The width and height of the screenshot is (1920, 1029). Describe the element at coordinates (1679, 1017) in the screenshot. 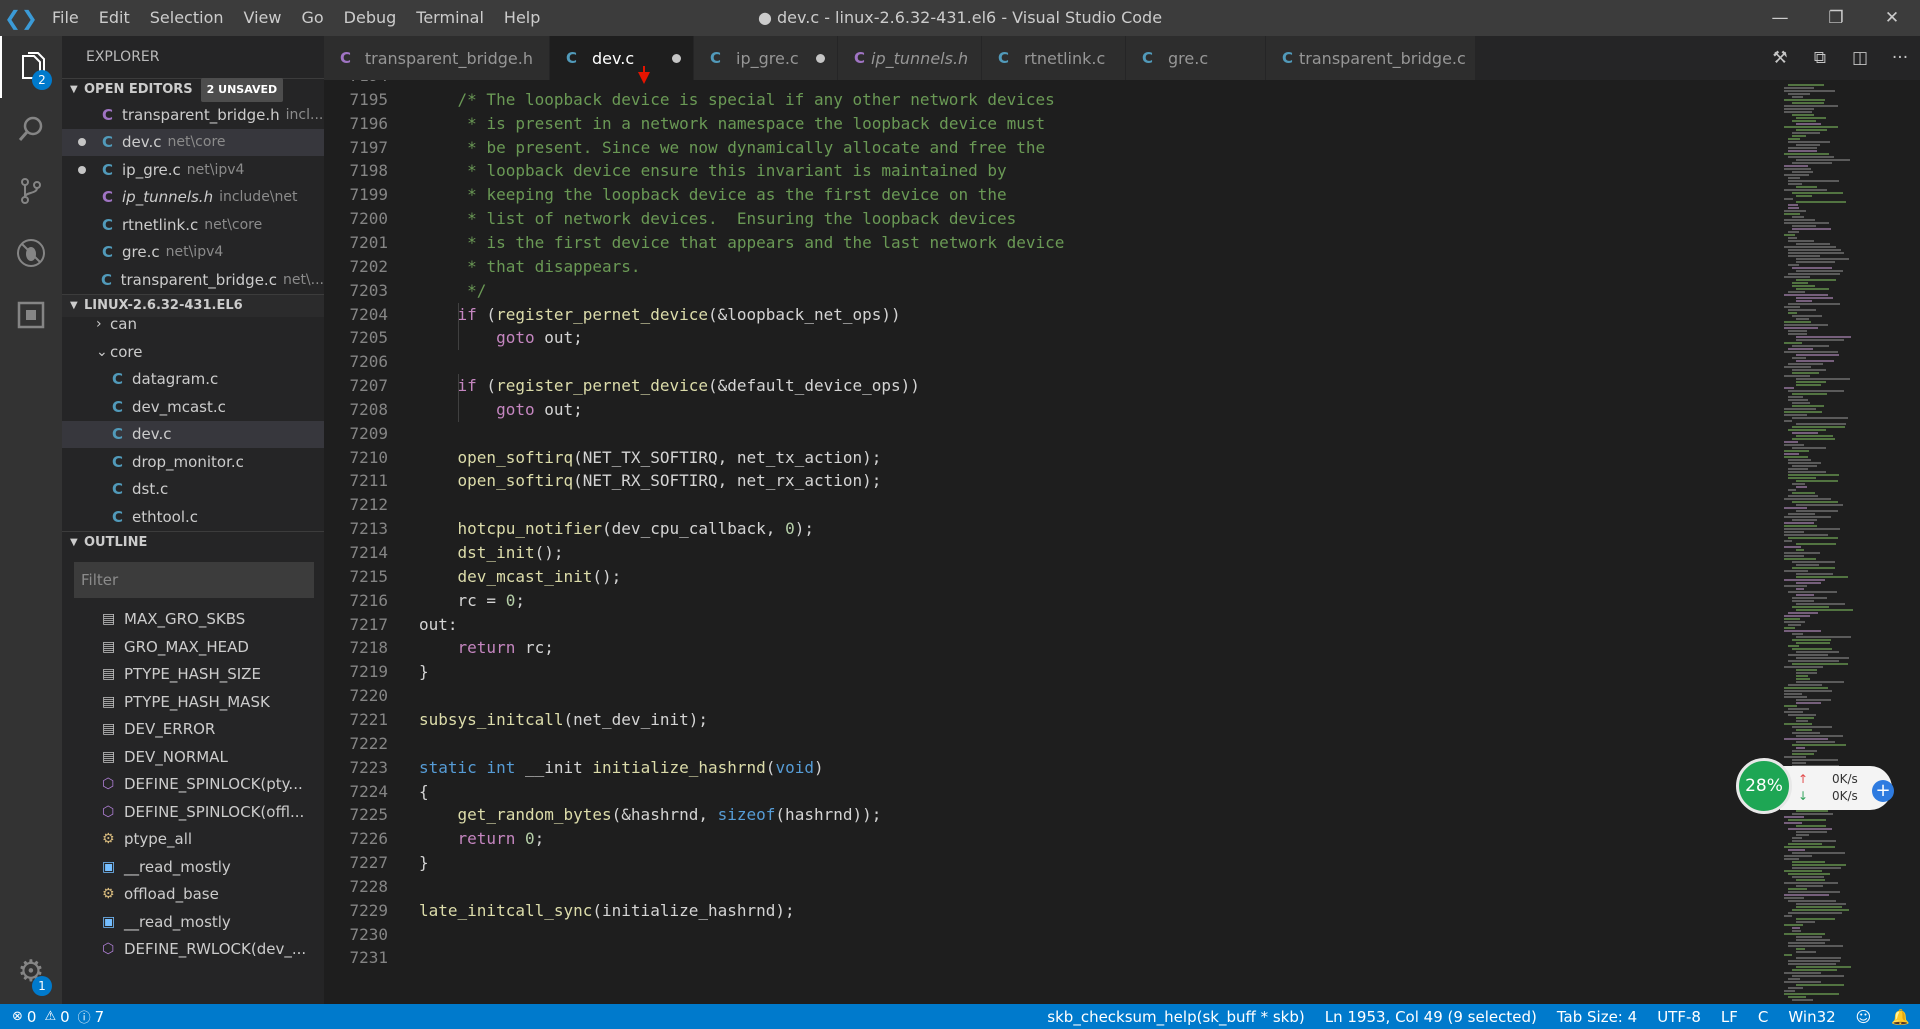

I see `encoding: UTF-8` at that location.